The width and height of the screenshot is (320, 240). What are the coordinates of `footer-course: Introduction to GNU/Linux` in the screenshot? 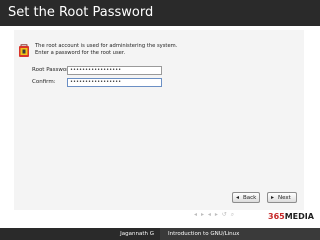 It's located at (204, 234).